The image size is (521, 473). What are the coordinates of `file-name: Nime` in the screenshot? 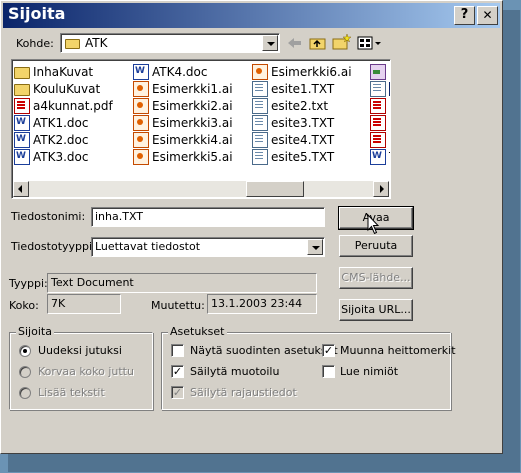 It's located at (389, 123).